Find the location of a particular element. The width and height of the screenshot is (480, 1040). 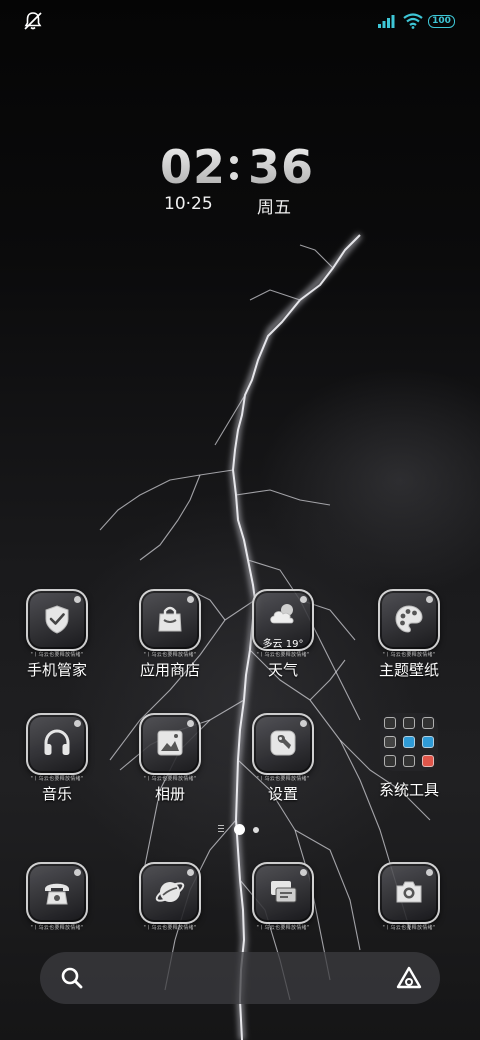

battery-icon: 100 is located at coordinates (441, 21).